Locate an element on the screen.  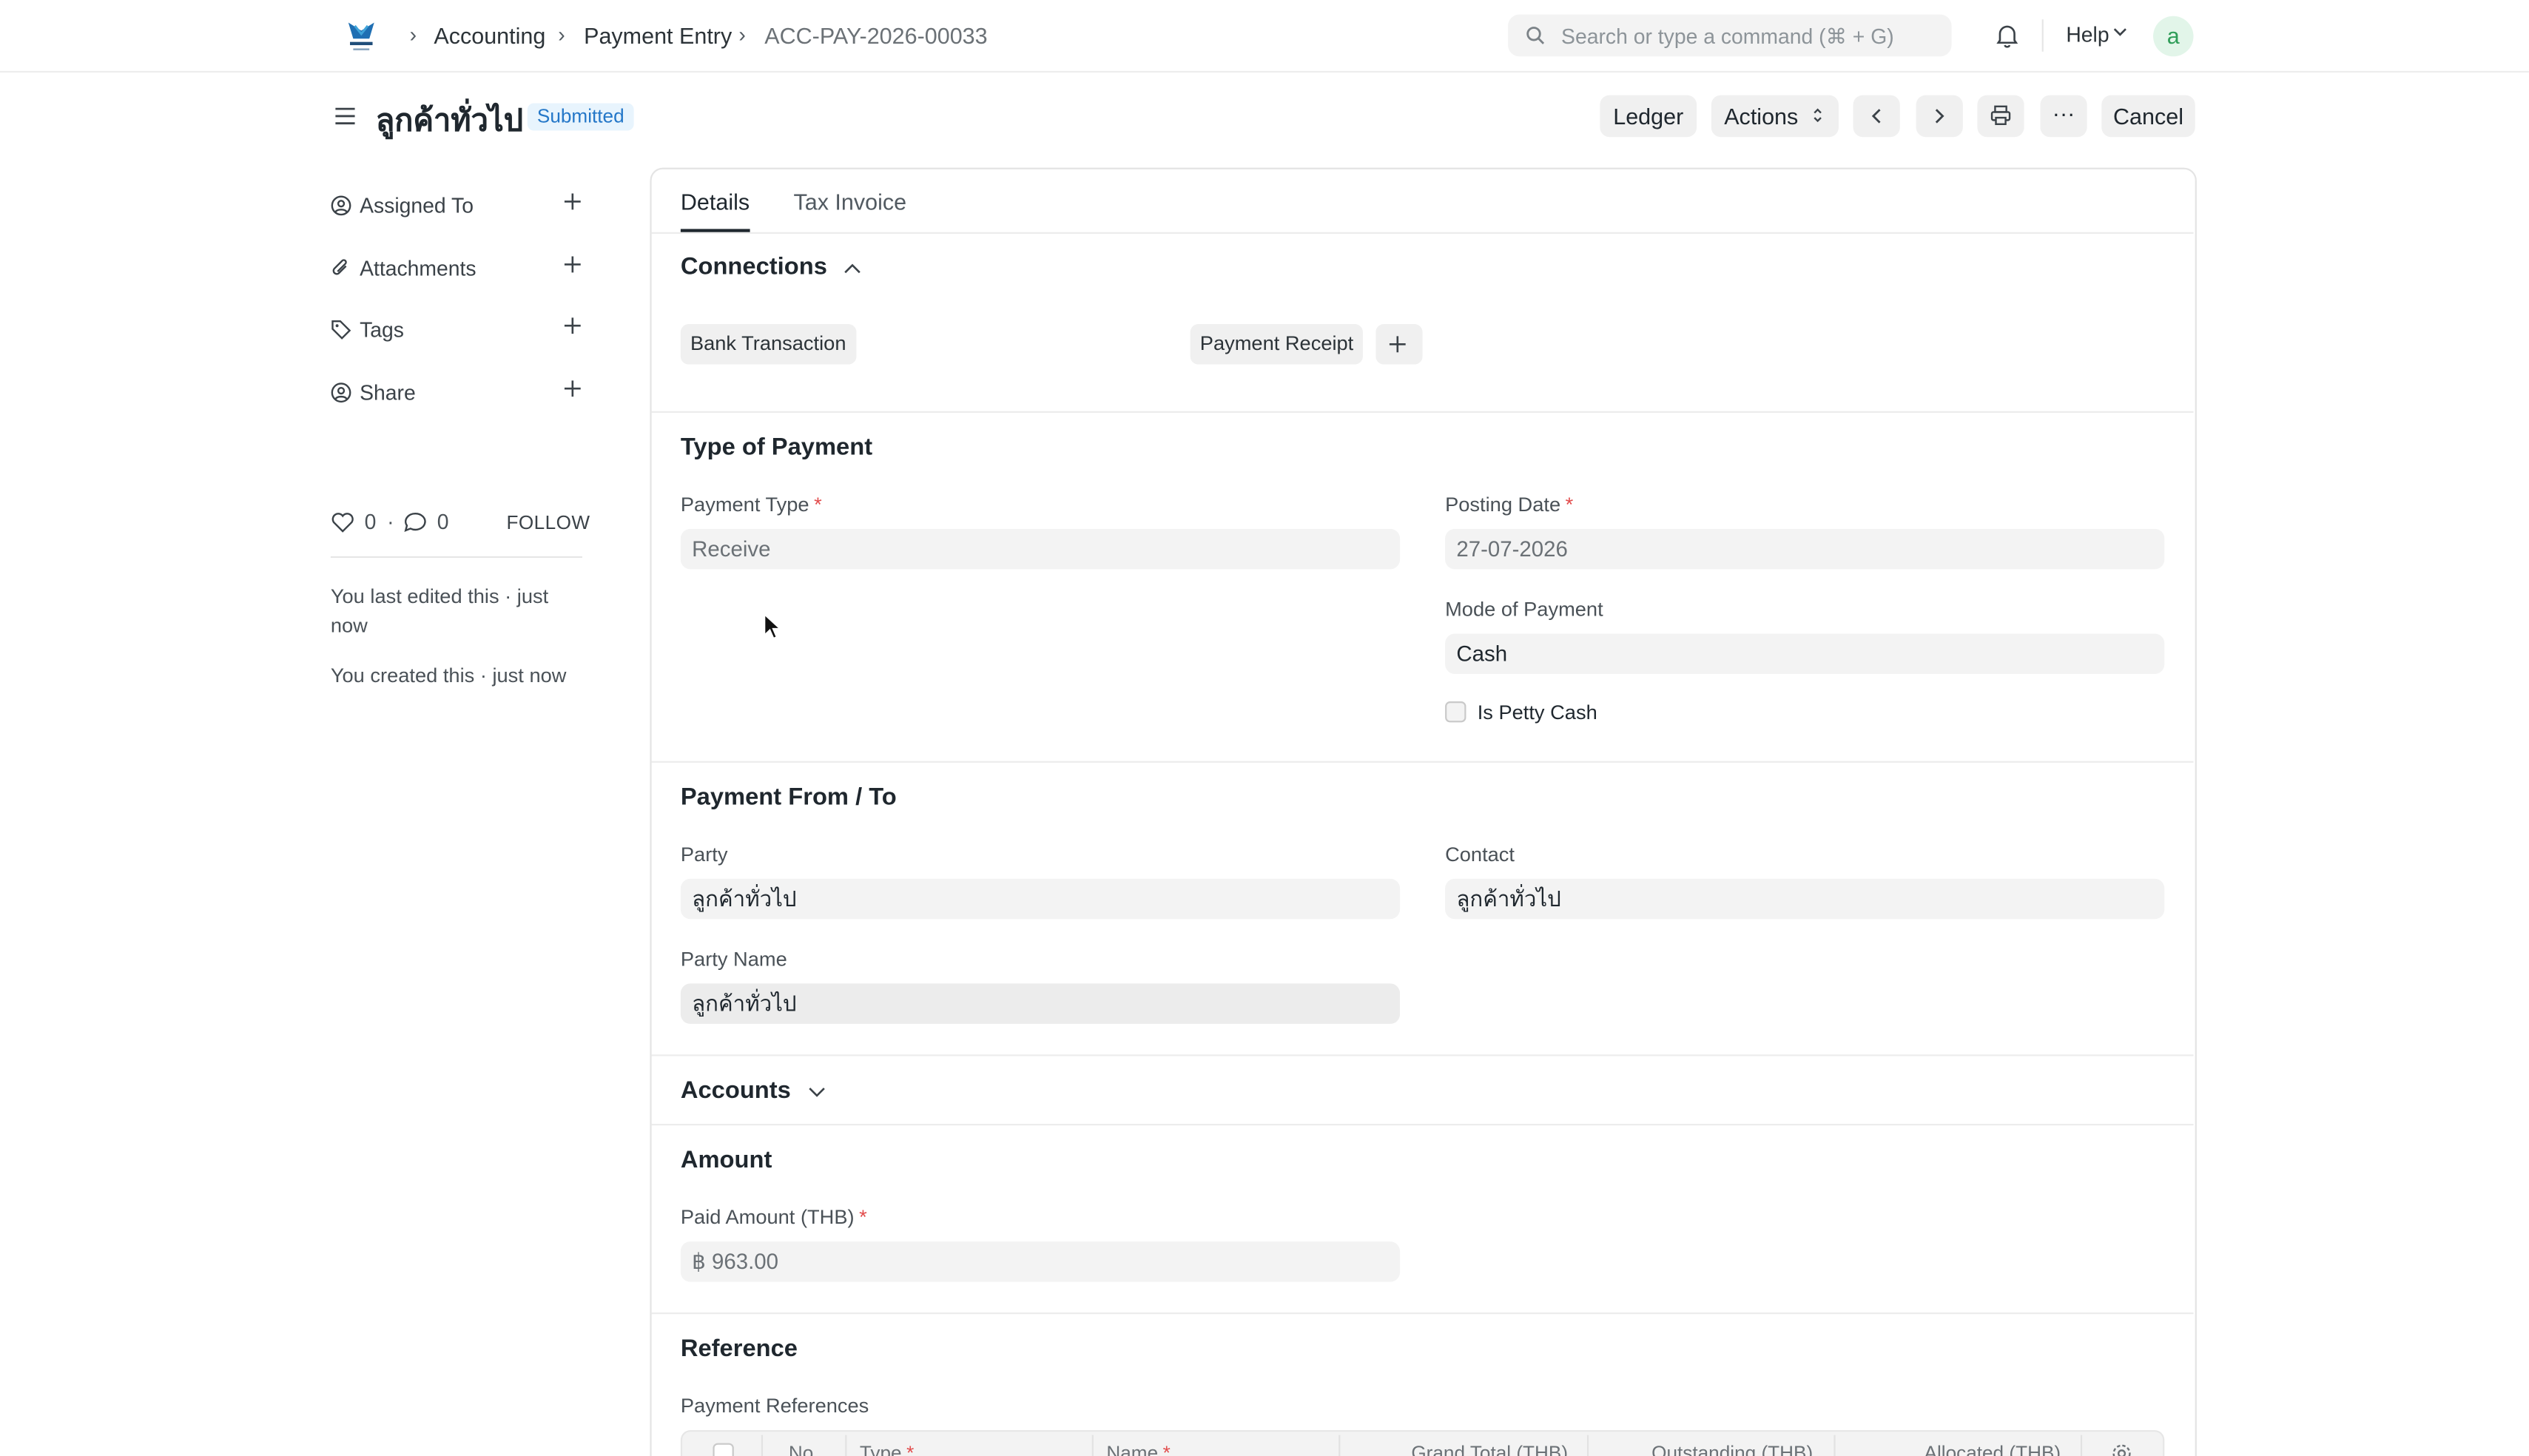
column-header-allocated: Allocated (THB) is located at coordinates (1993, 1449).